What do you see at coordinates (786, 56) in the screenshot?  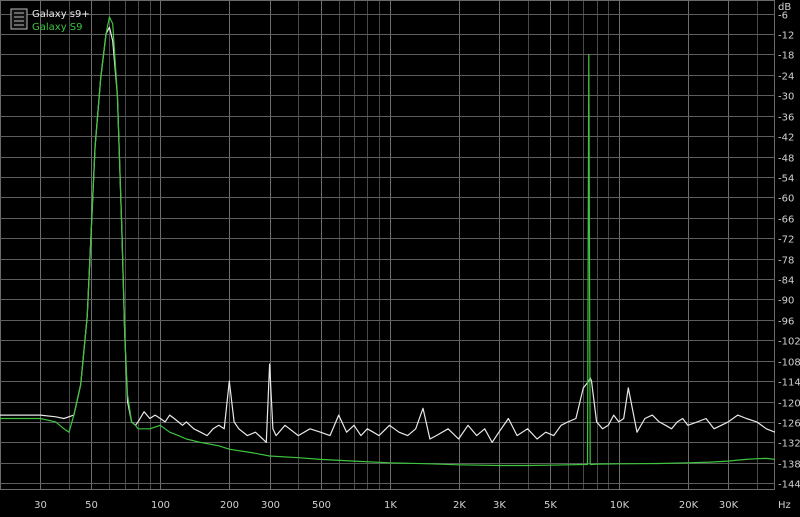 I see `y-tick-label: -18` at bounding box center [786, 56].